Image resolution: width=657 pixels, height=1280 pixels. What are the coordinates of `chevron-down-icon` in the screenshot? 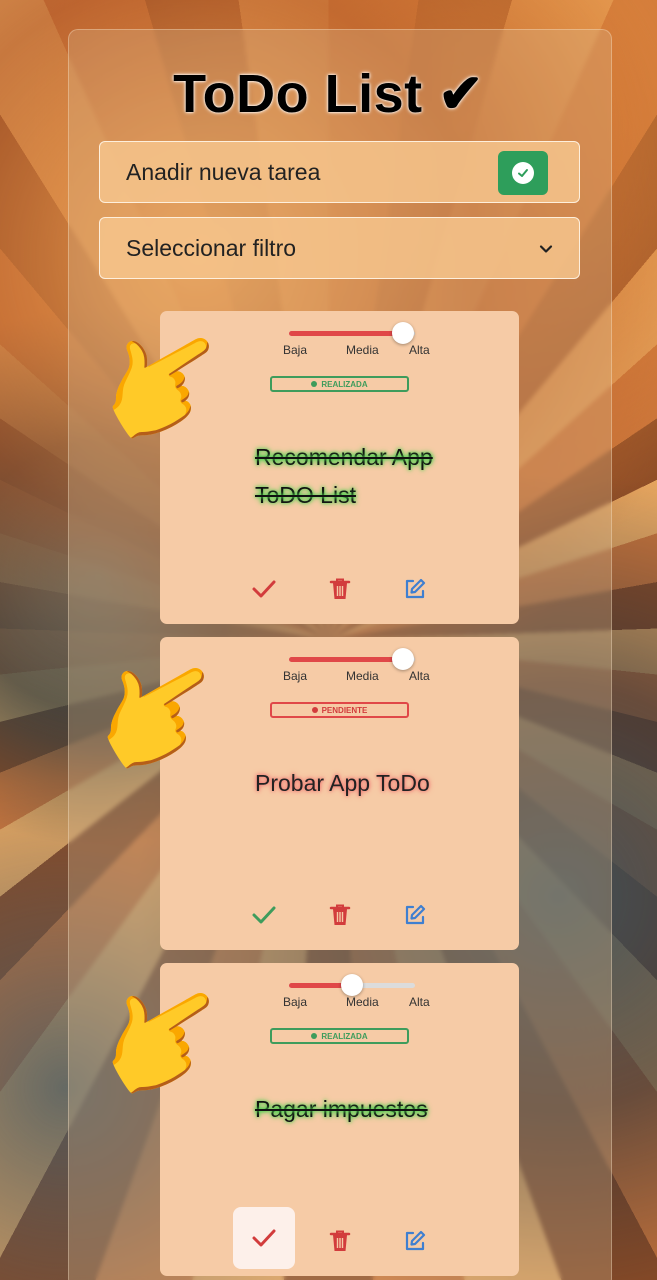 It's located at (546, 251).